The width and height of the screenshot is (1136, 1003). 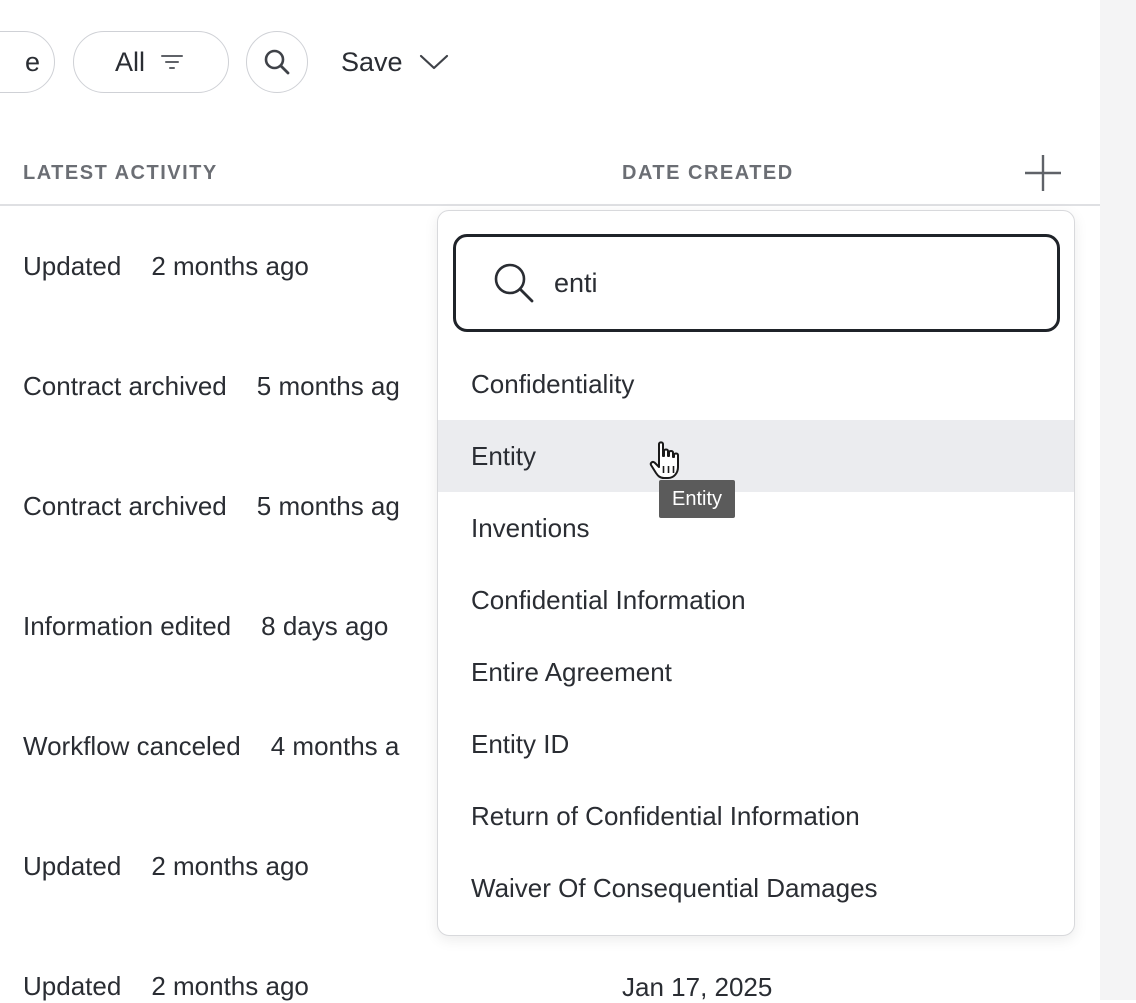 I want to click on column-search-field, so click(x=756, y=283).